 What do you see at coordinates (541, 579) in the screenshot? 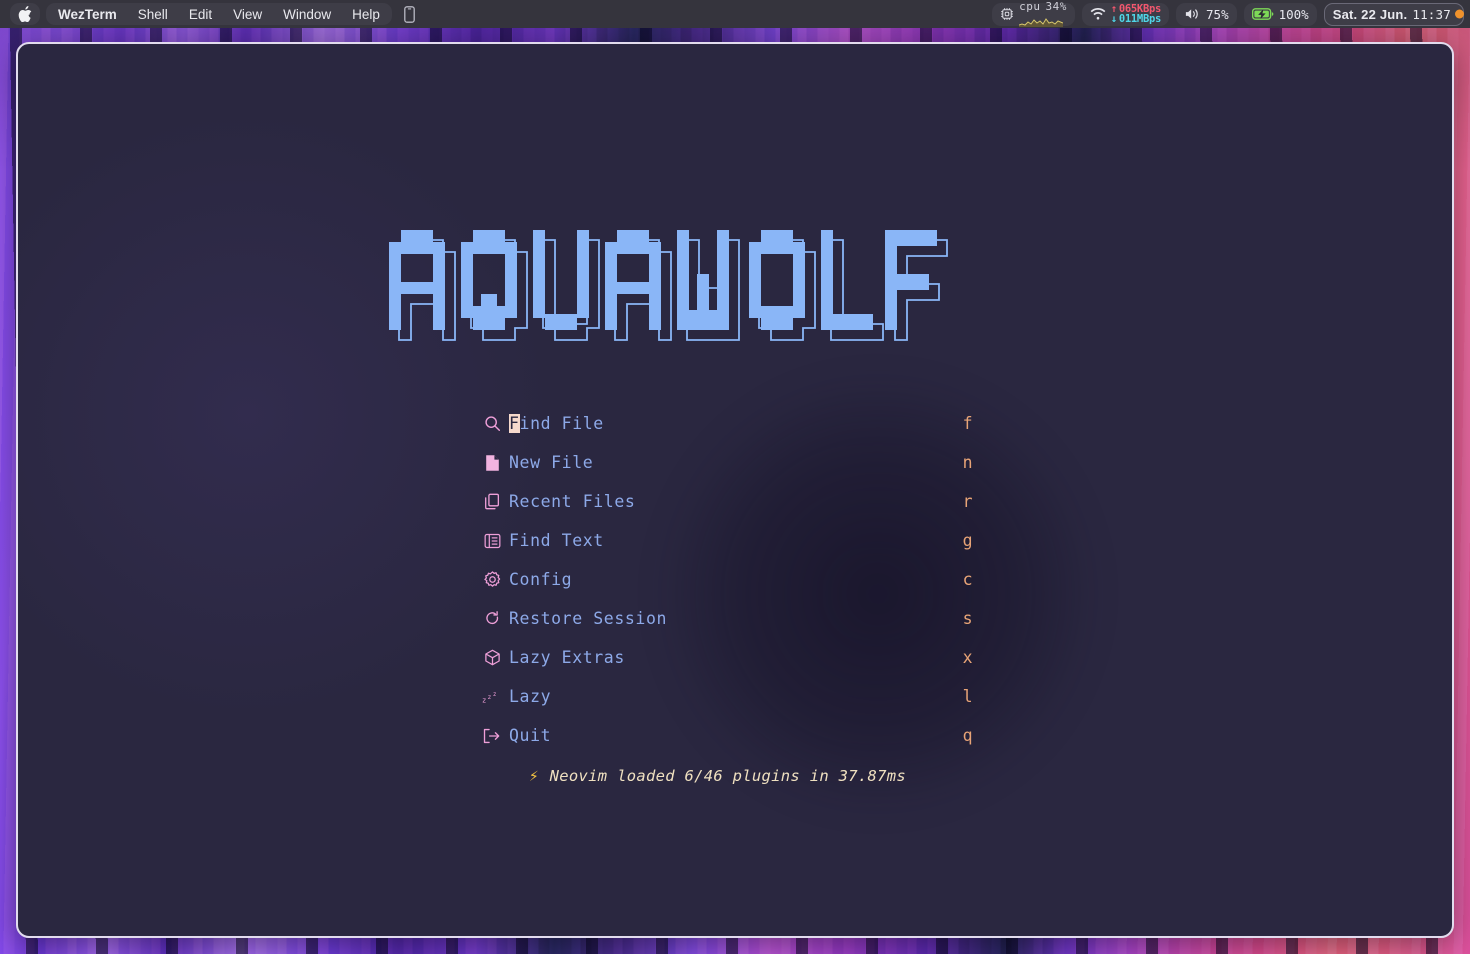
I see `menu-label-config: Config` at bounding box center [541, 579].